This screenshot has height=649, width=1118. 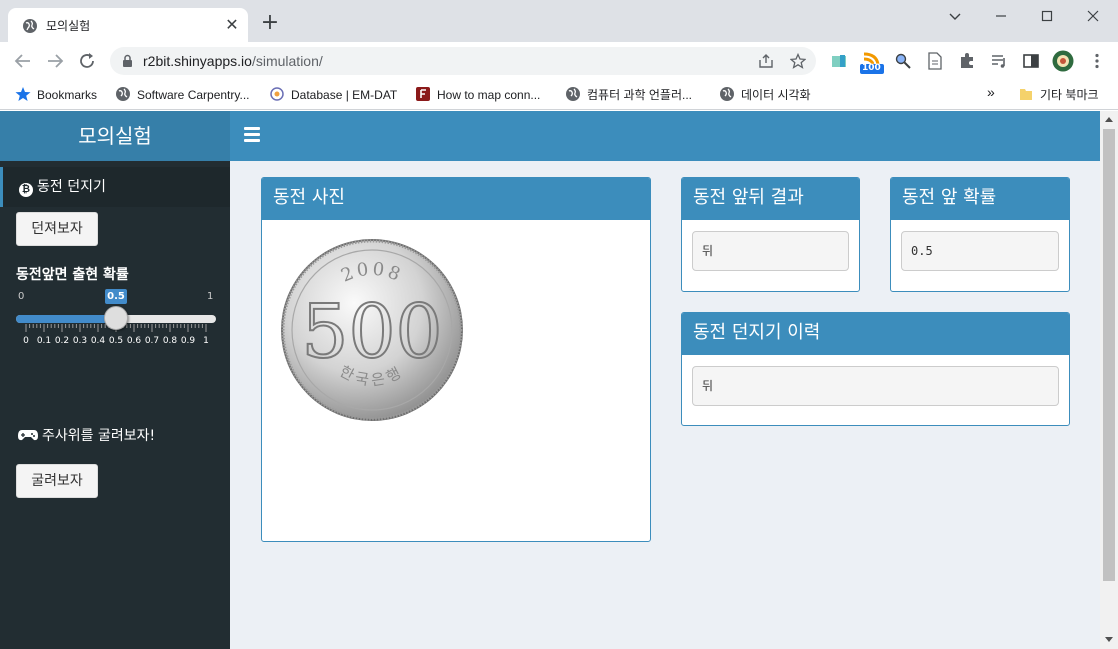 I want to click on share-icon, so click(x=766, y=61).